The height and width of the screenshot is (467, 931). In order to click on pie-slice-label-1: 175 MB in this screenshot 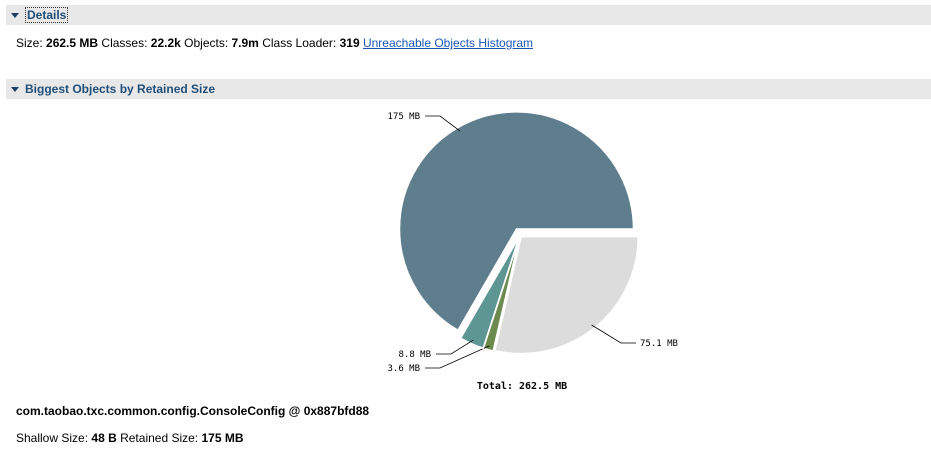, I will do `click(403, 117)`.